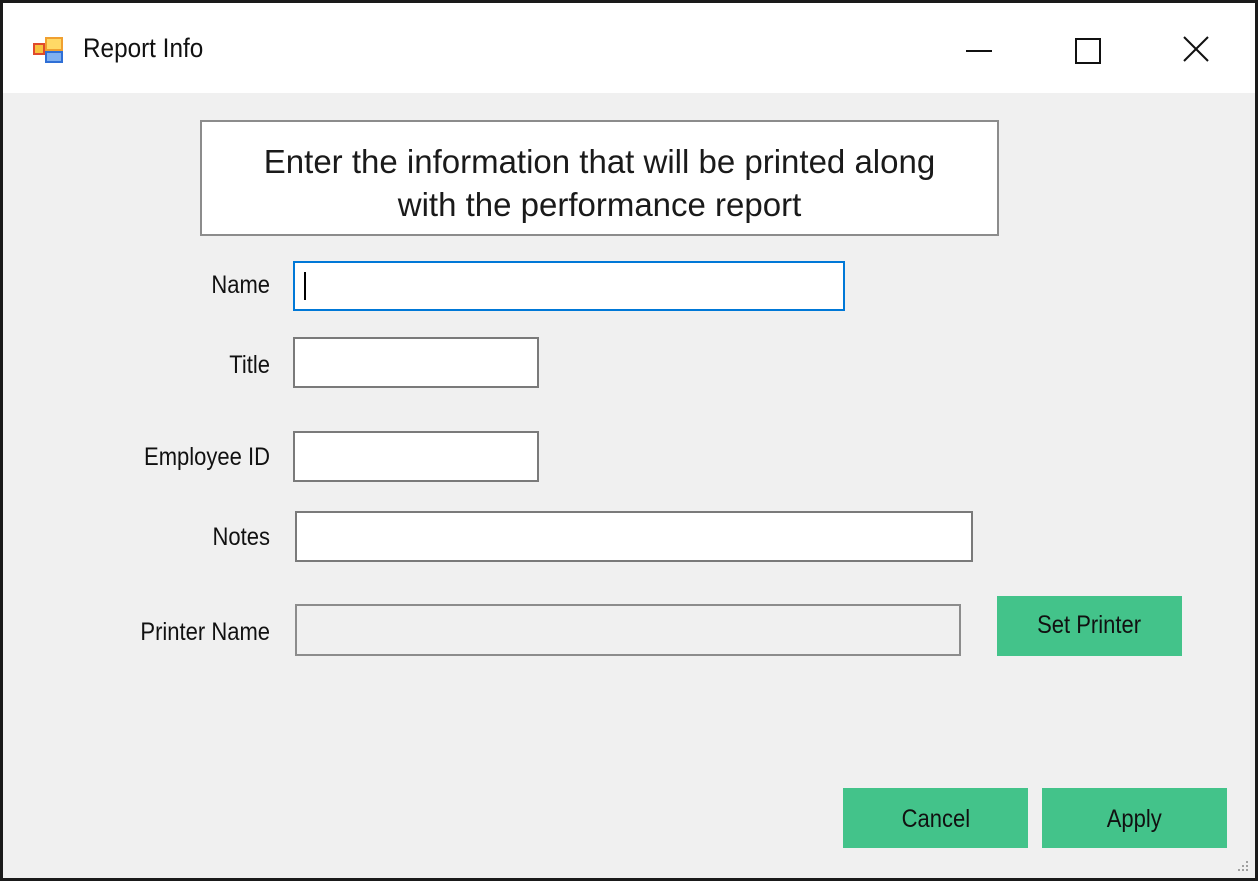  I want to click on title-input, so click(416, 362).